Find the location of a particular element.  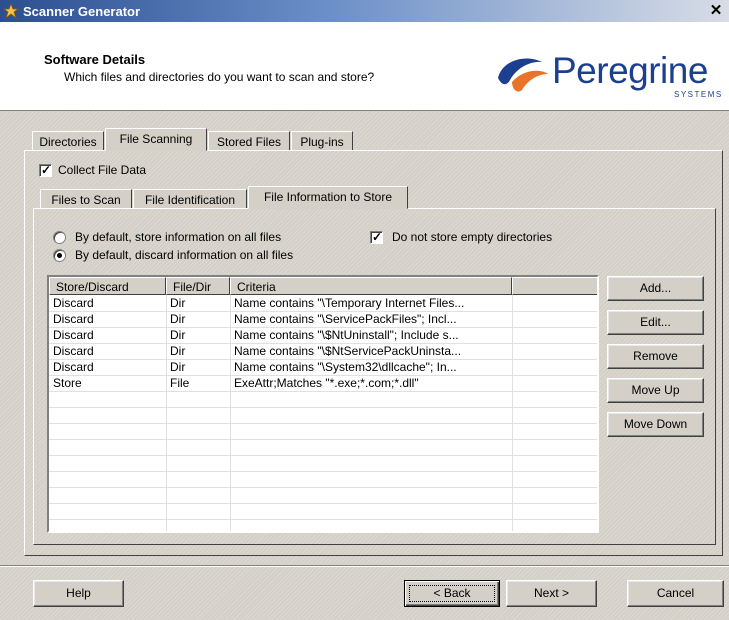

peregrine-logo: Peregrine SYSTEMS is located at coordinates (608, 77).